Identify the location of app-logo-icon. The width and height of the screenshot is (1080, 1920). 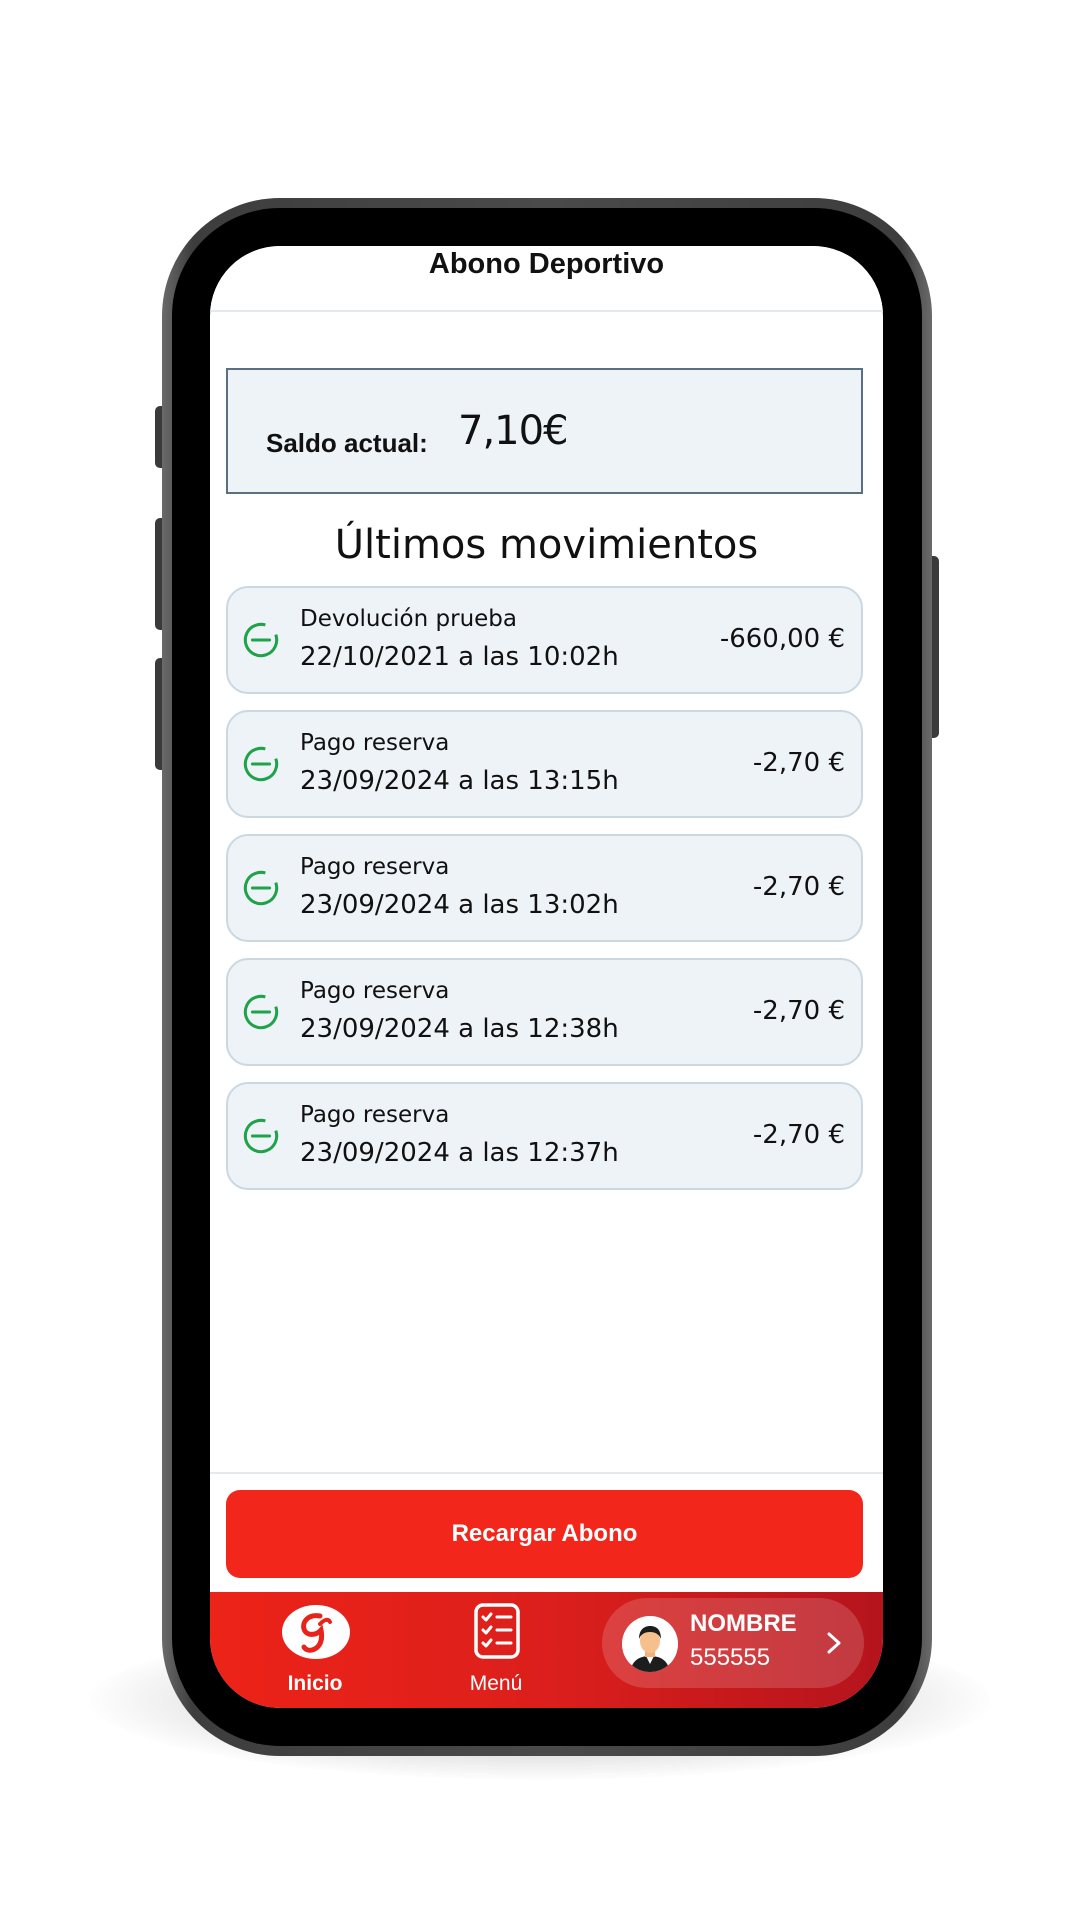
(316, 1632).